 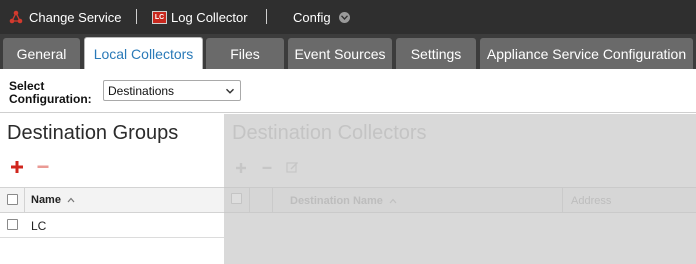 I want to click on tab-appliance-service-configuration: Appliance Service Configuration, so click(x=586, y=53).